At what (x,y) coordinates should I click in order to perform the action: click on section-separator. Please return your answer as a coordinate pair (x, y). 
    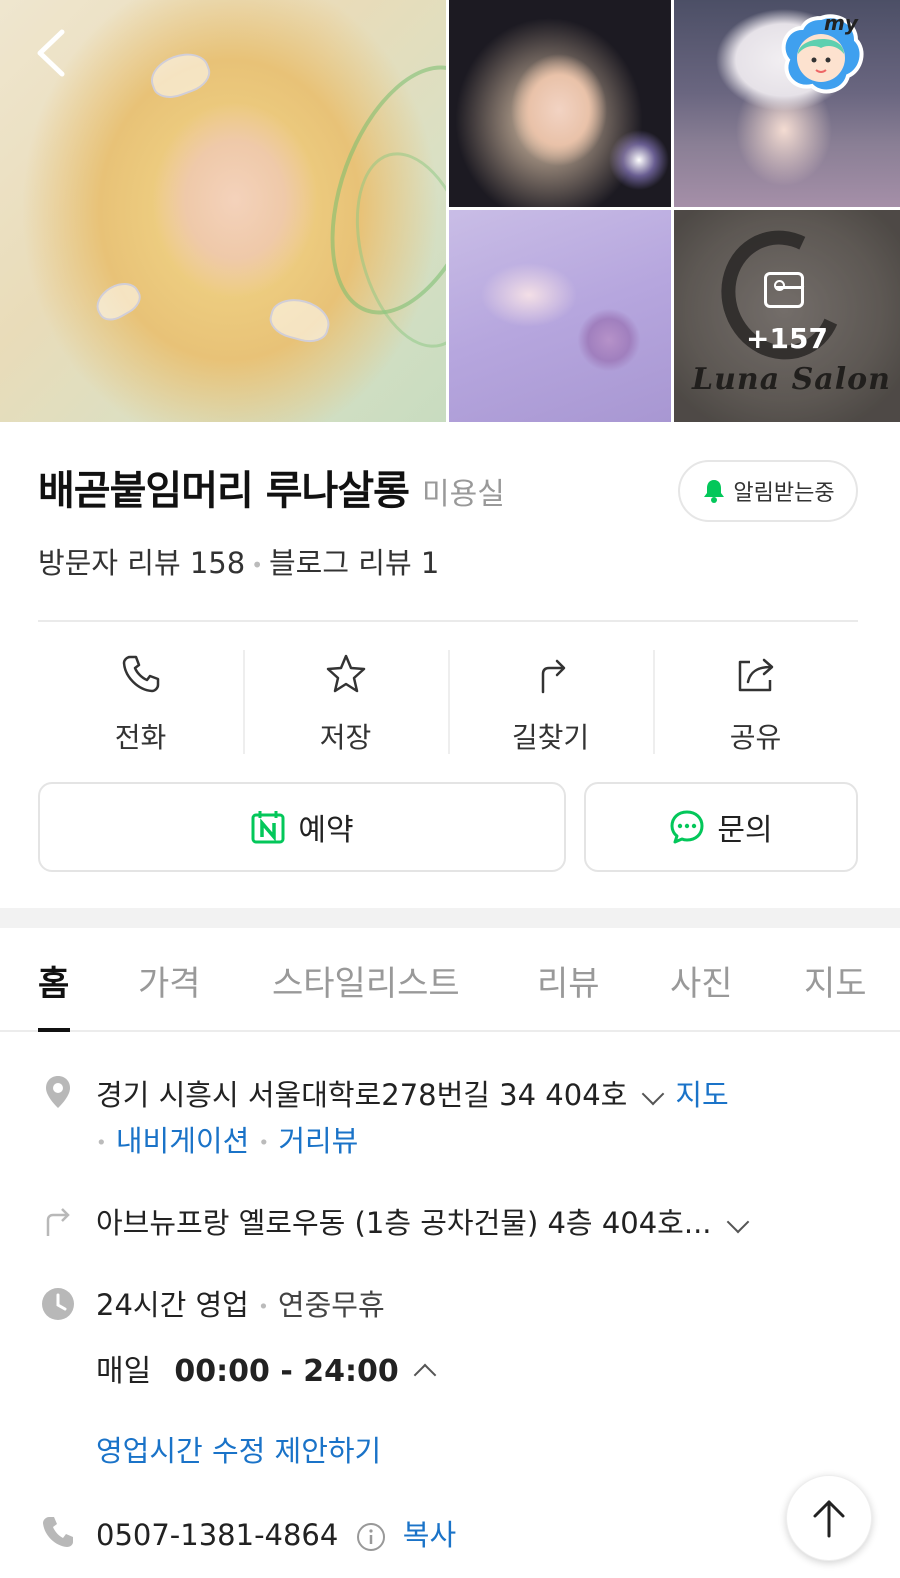
    Looking at the image, I should click on (450, 918).